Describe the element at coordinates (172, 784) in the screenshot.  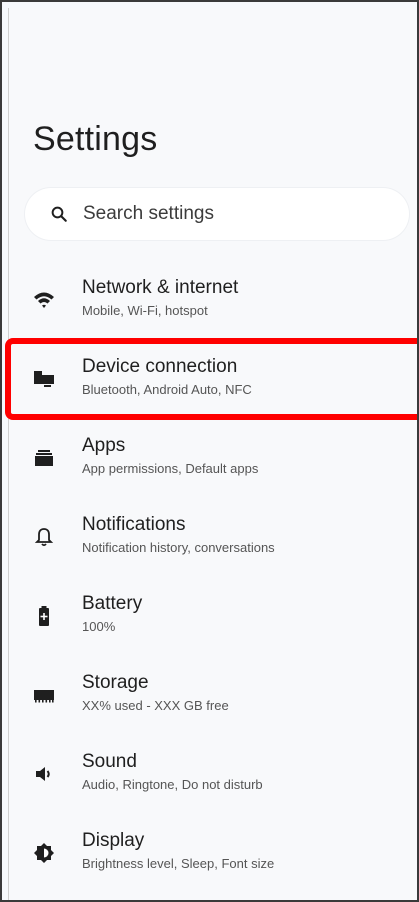
I see `settings-item-subtitle: Audio, Ringtone, Do not disturb` at that location.